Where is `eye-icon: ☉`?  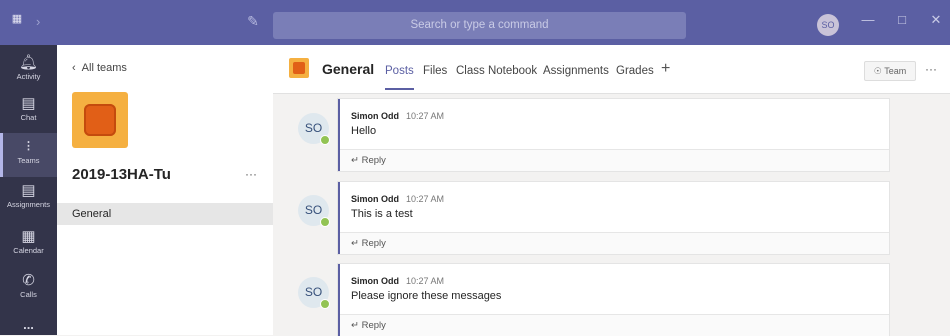
eye-icon: ☉ is located at coordinates (877, 71).